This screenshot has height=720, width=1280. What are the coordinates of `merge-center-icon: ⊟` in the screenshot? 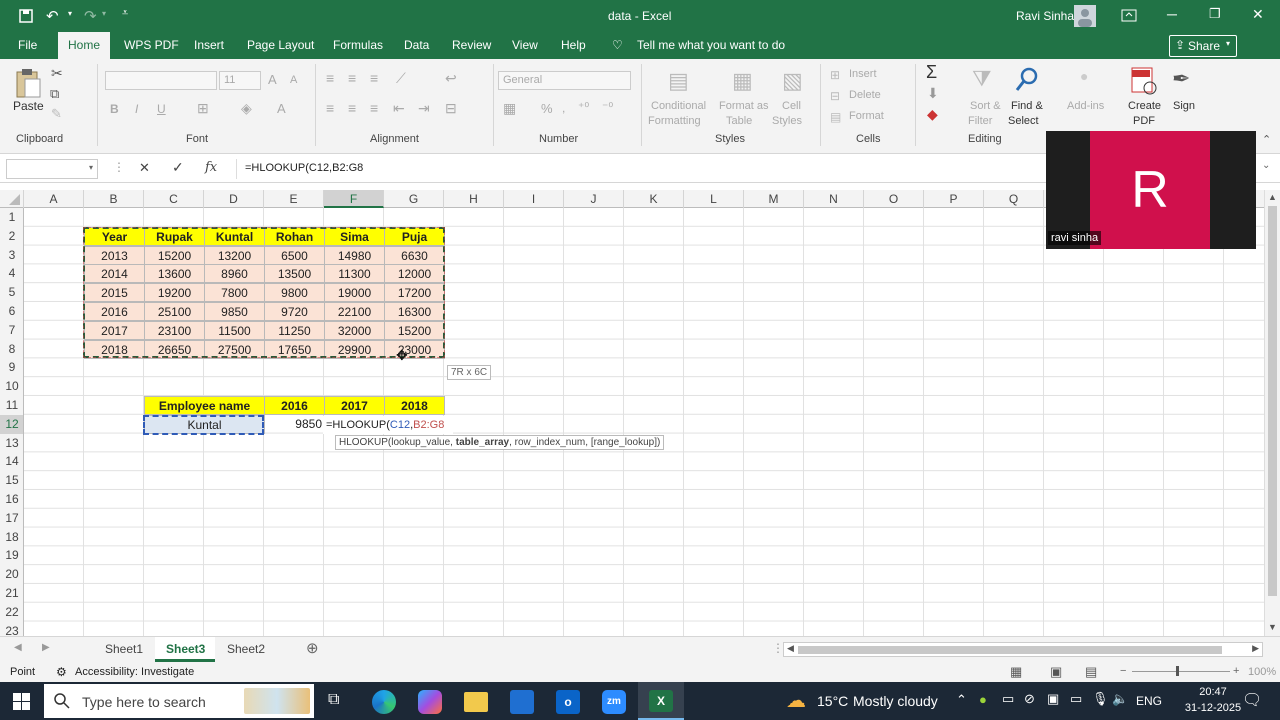 It's located at (451, 108).